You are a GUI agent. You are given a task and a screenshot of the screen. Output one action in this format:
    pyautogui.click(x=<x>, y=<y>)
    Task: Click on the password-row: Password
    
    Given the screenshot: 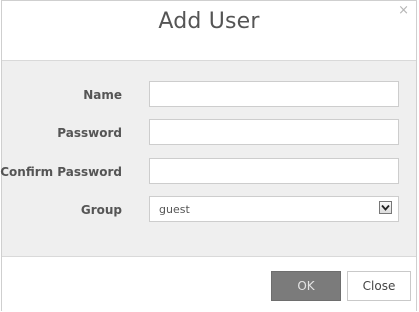 What is the action you would take?
    pyautogui.click(x=209, y=134)
    